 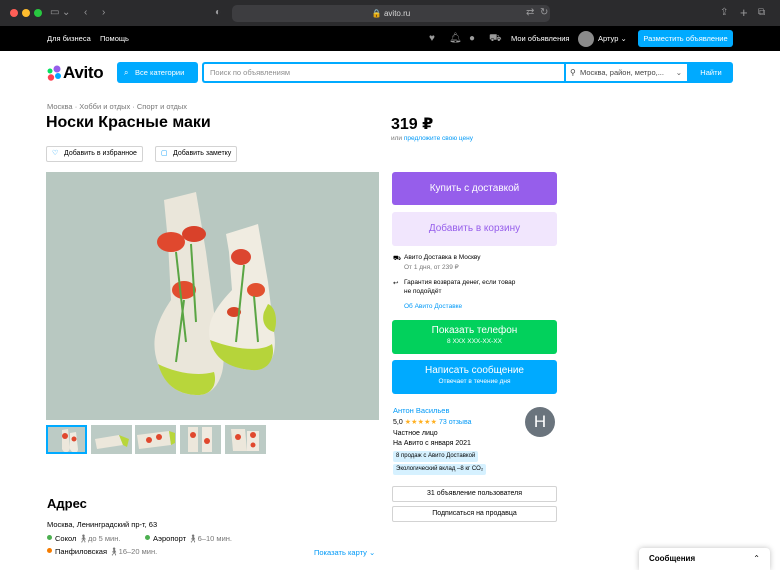 What do you see at coordinates (415, 433) in the screenshot?
I see `seller-type: Частное лицо` at bounding box center [415, 433].